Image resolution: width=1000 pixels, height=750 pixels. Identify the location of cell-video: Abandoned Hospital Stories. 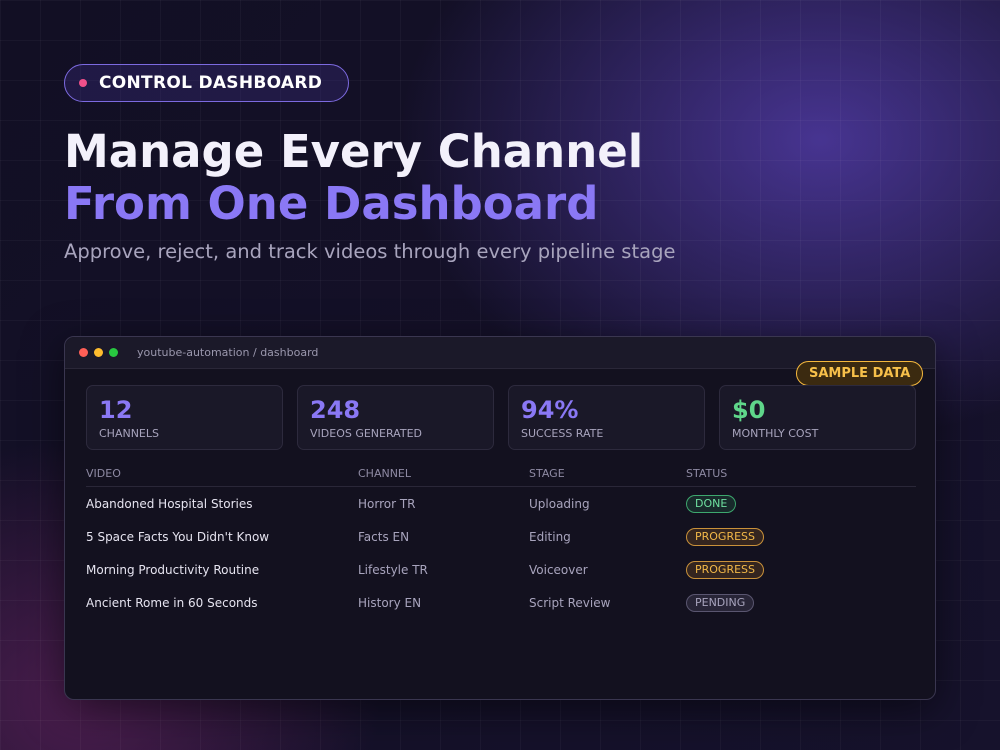
(169, 503).